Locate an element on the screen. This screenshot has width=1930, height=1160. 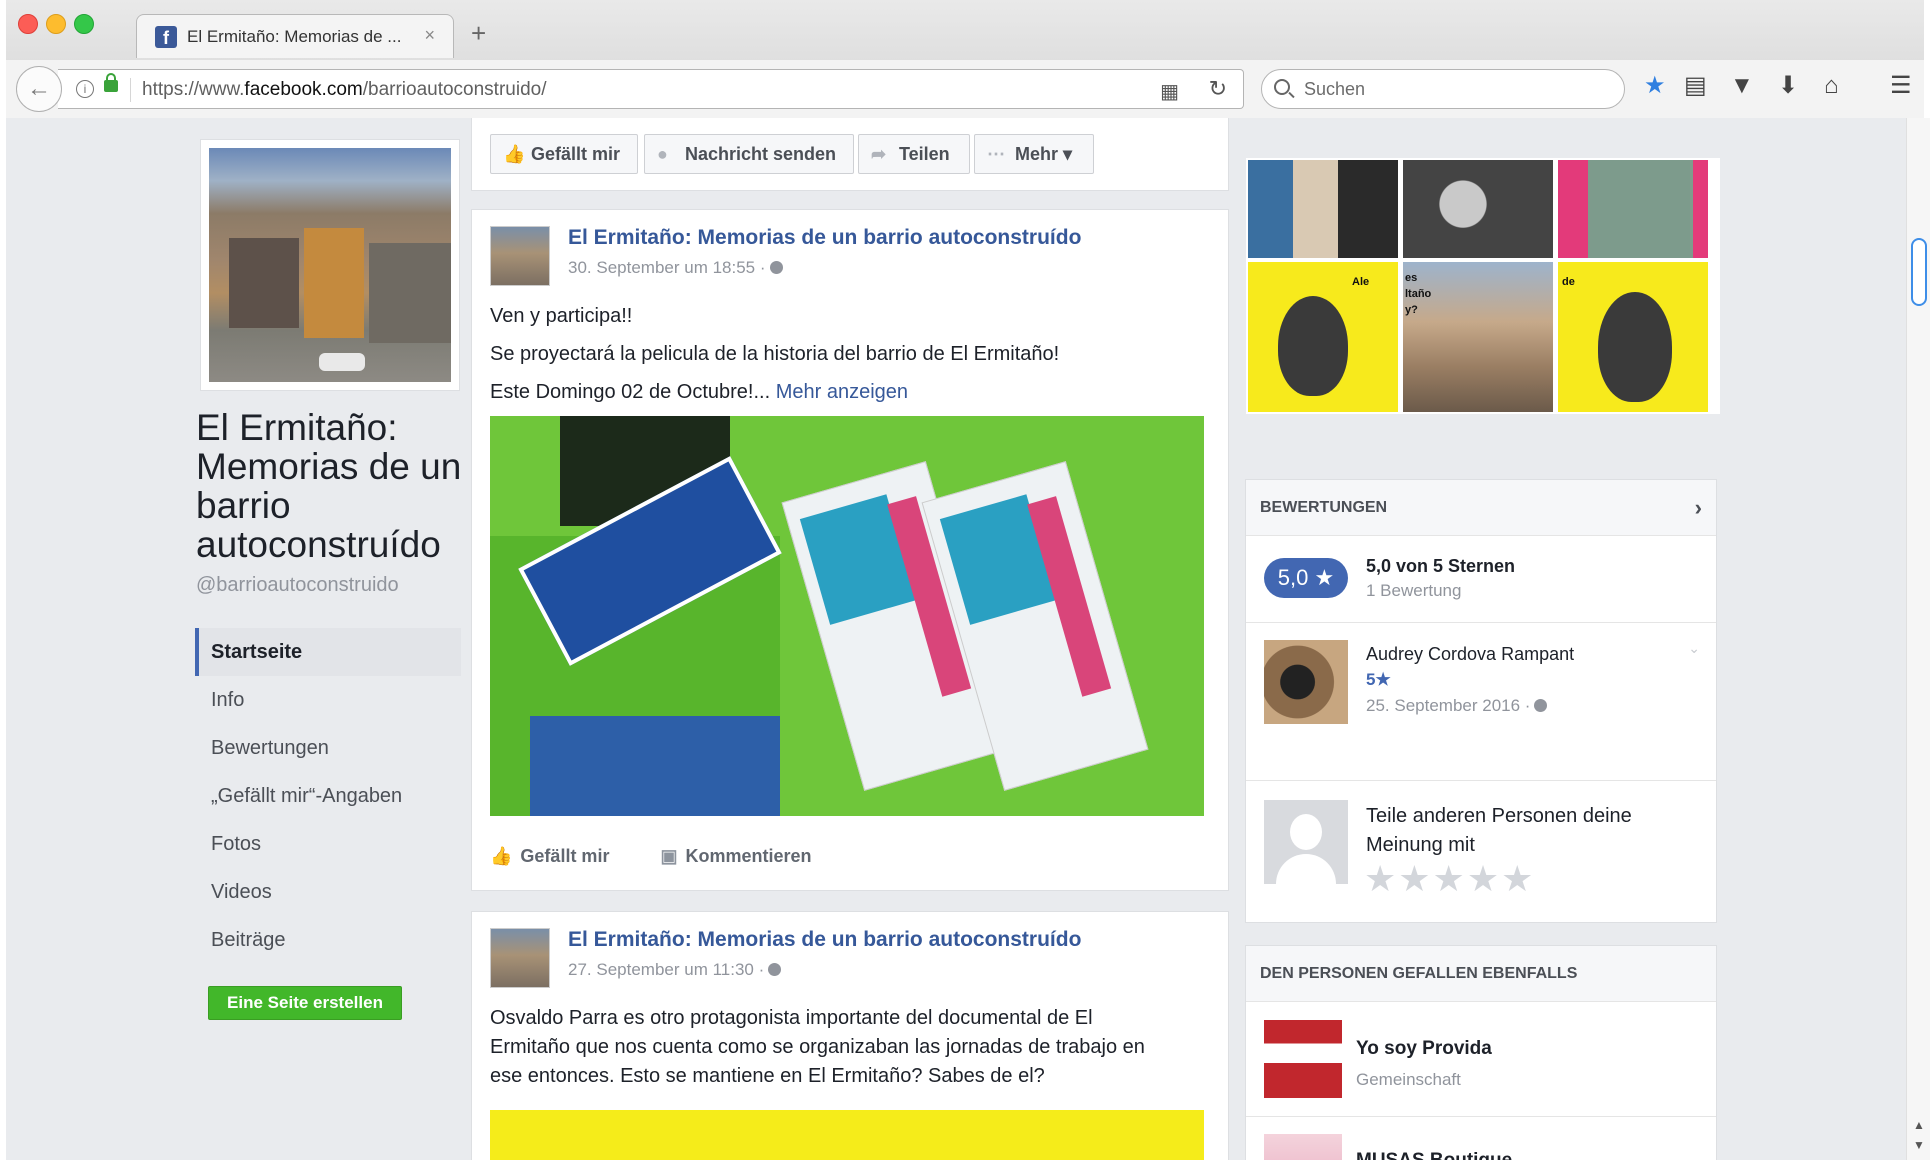
reviewer-avatar is located at coordinates (1306, 682).